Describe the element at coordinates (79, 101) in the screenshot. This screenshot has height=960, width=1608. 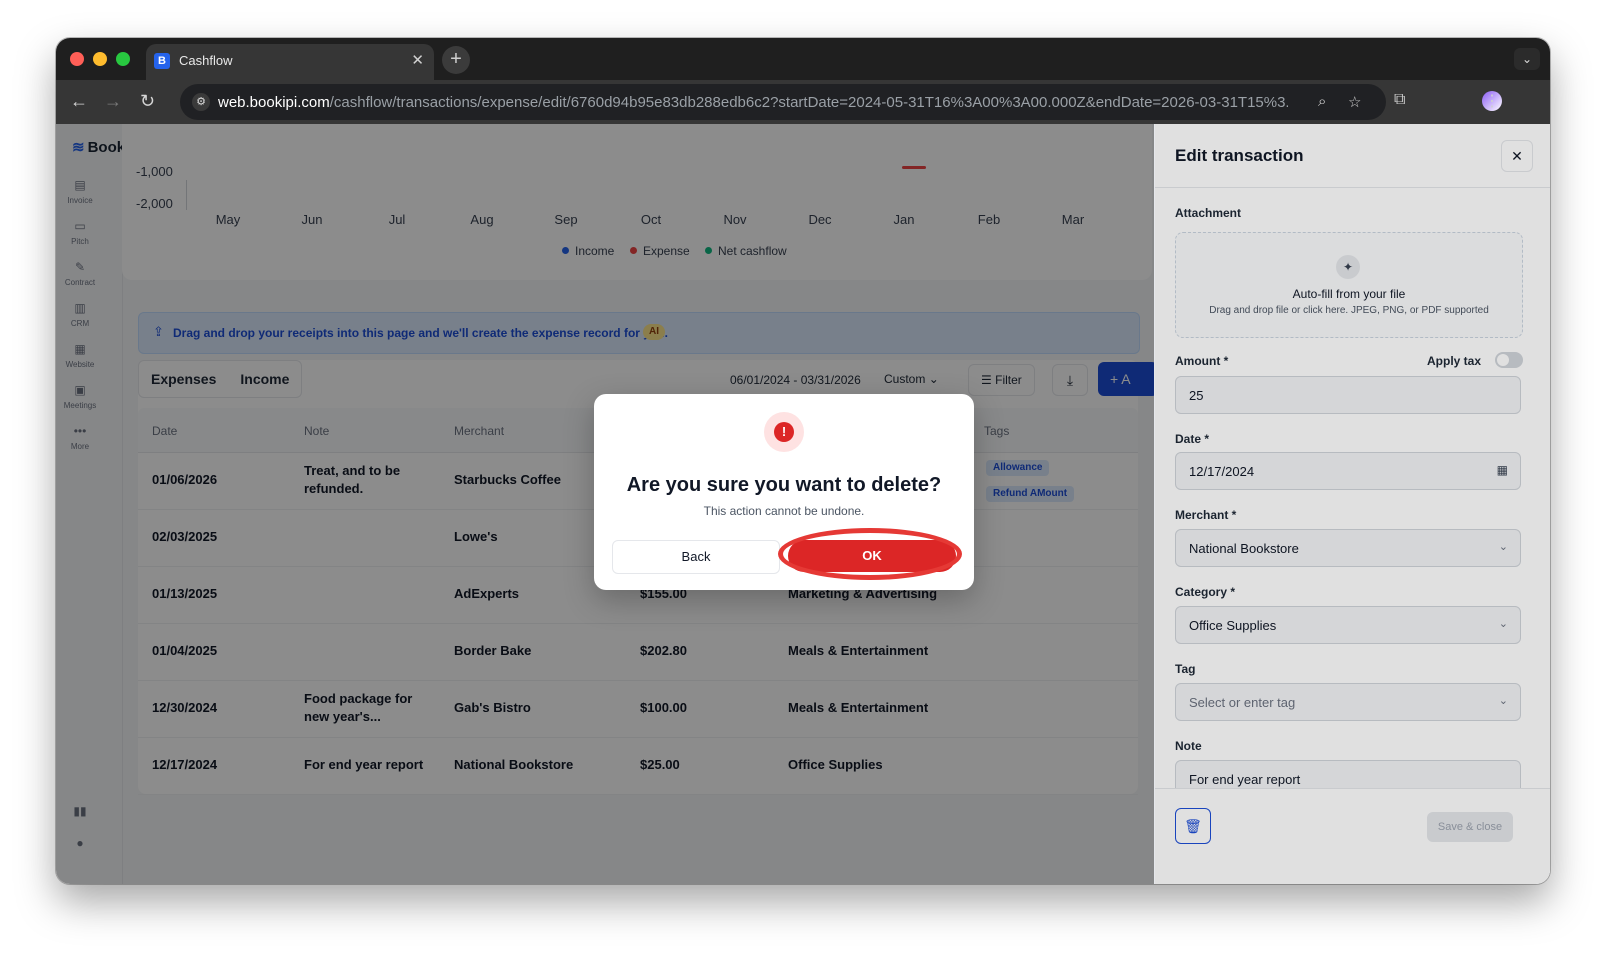
I see `back-arrow-icon: ←` at that location.